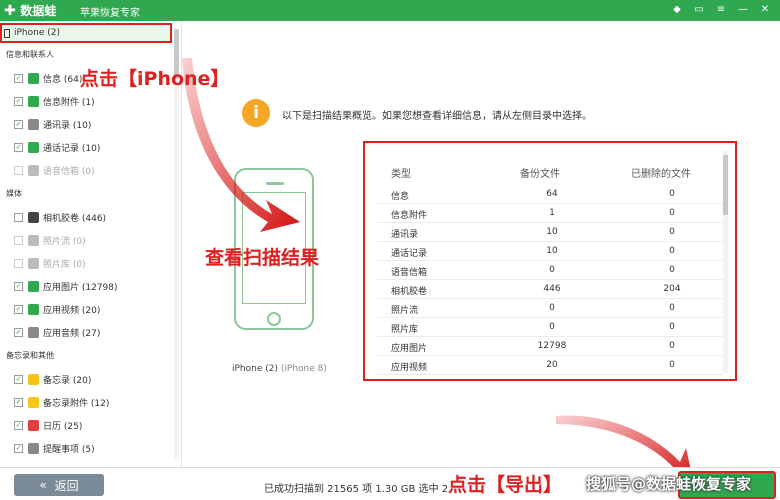  I want to click on annotation-click-iphone: 点击【iPhone】, so click(155, 79).